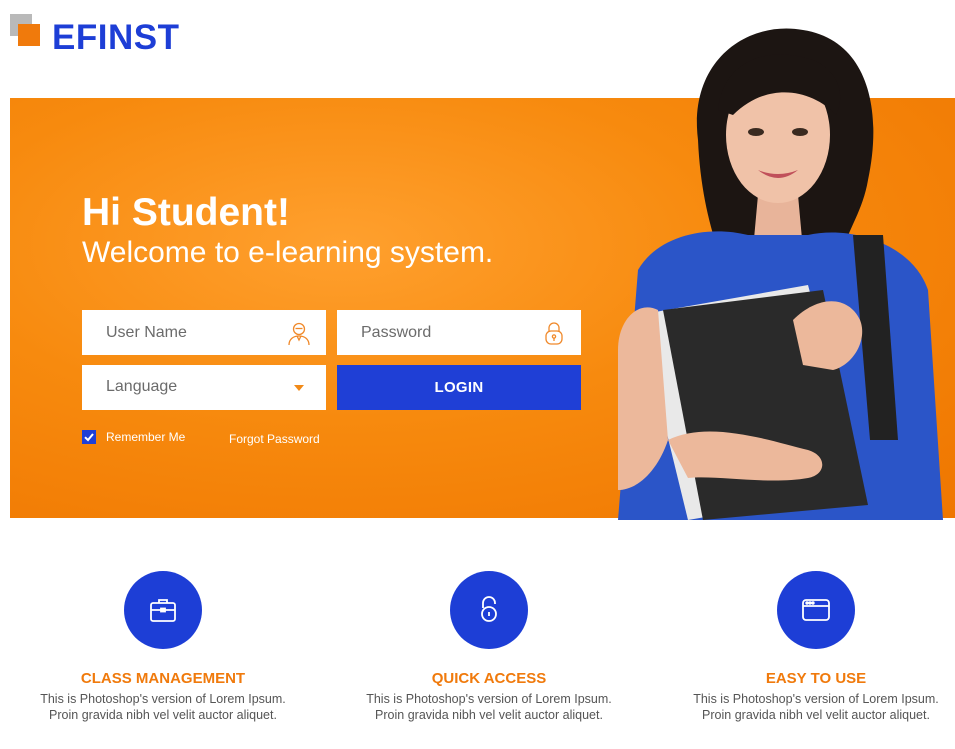  Describe the element at coordinates (816, 678) in the screenshot. I see `feature-title: EASY TO USE` at that location.